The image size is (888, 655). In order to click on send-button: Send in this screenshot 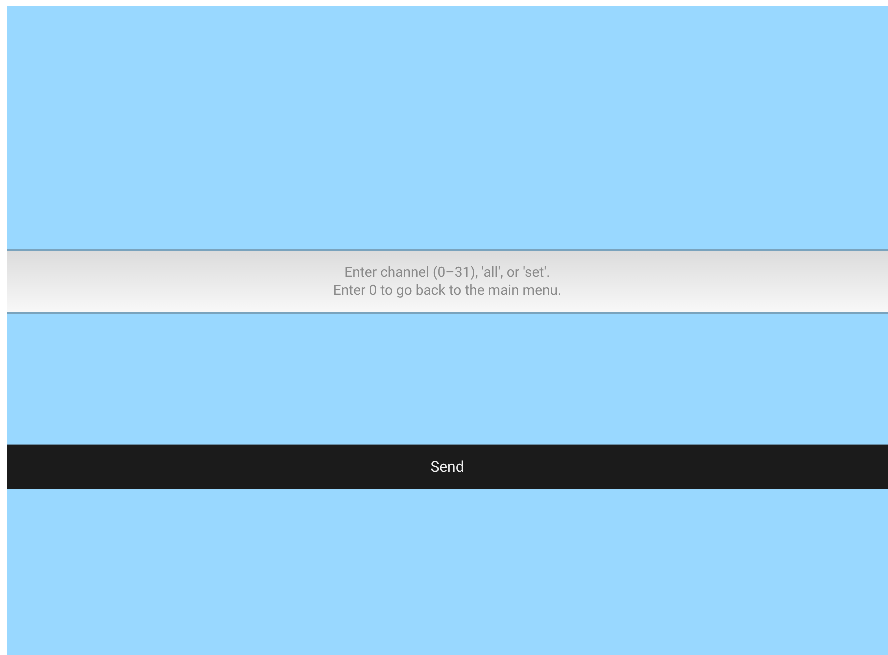, I will do `click(447, 466)`.